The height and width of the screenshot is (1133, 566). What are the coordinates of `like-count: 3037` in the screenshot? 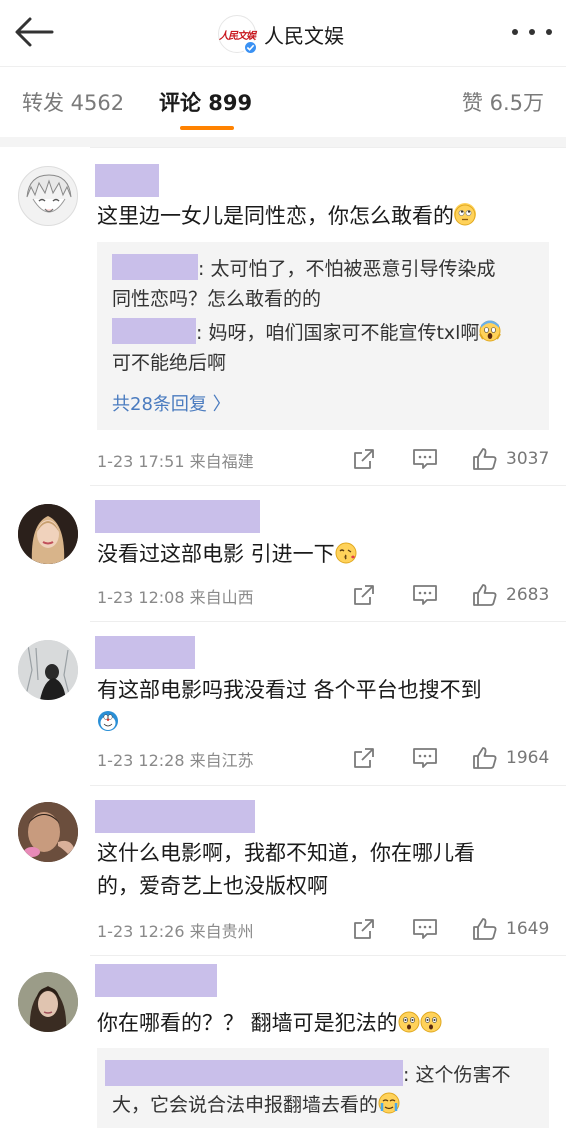 It's located at (528, 459).